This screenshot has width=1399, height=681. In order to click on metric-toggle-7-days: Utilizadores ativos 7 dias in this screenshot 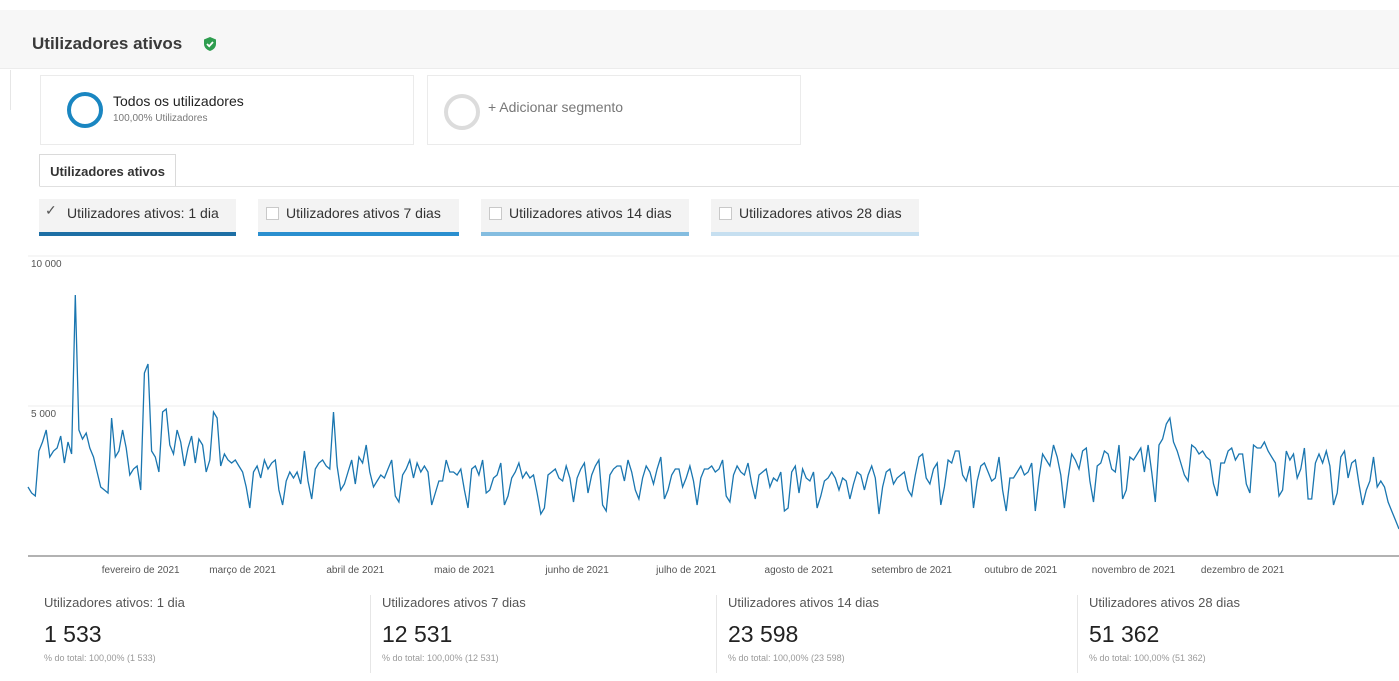, I will do `click(358, 217)`.